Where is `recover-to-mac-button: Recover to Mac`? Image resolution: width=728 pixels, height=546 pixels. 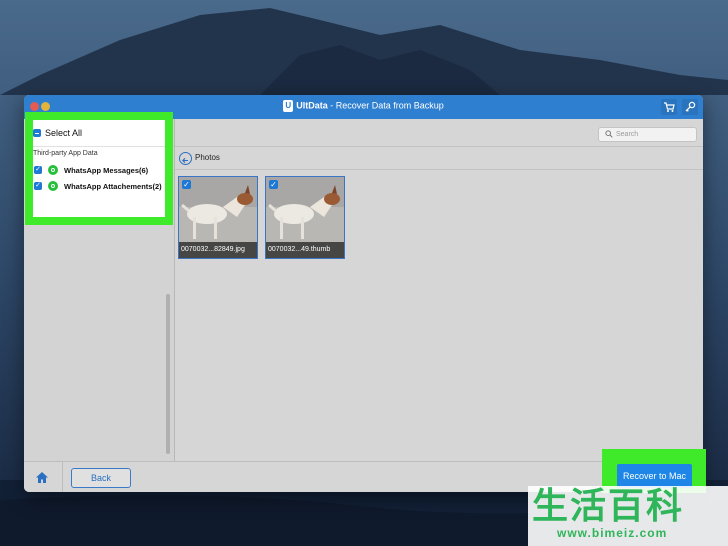 recover-to-mac-button: Recover to Mac is located at coordinates (654, 476).